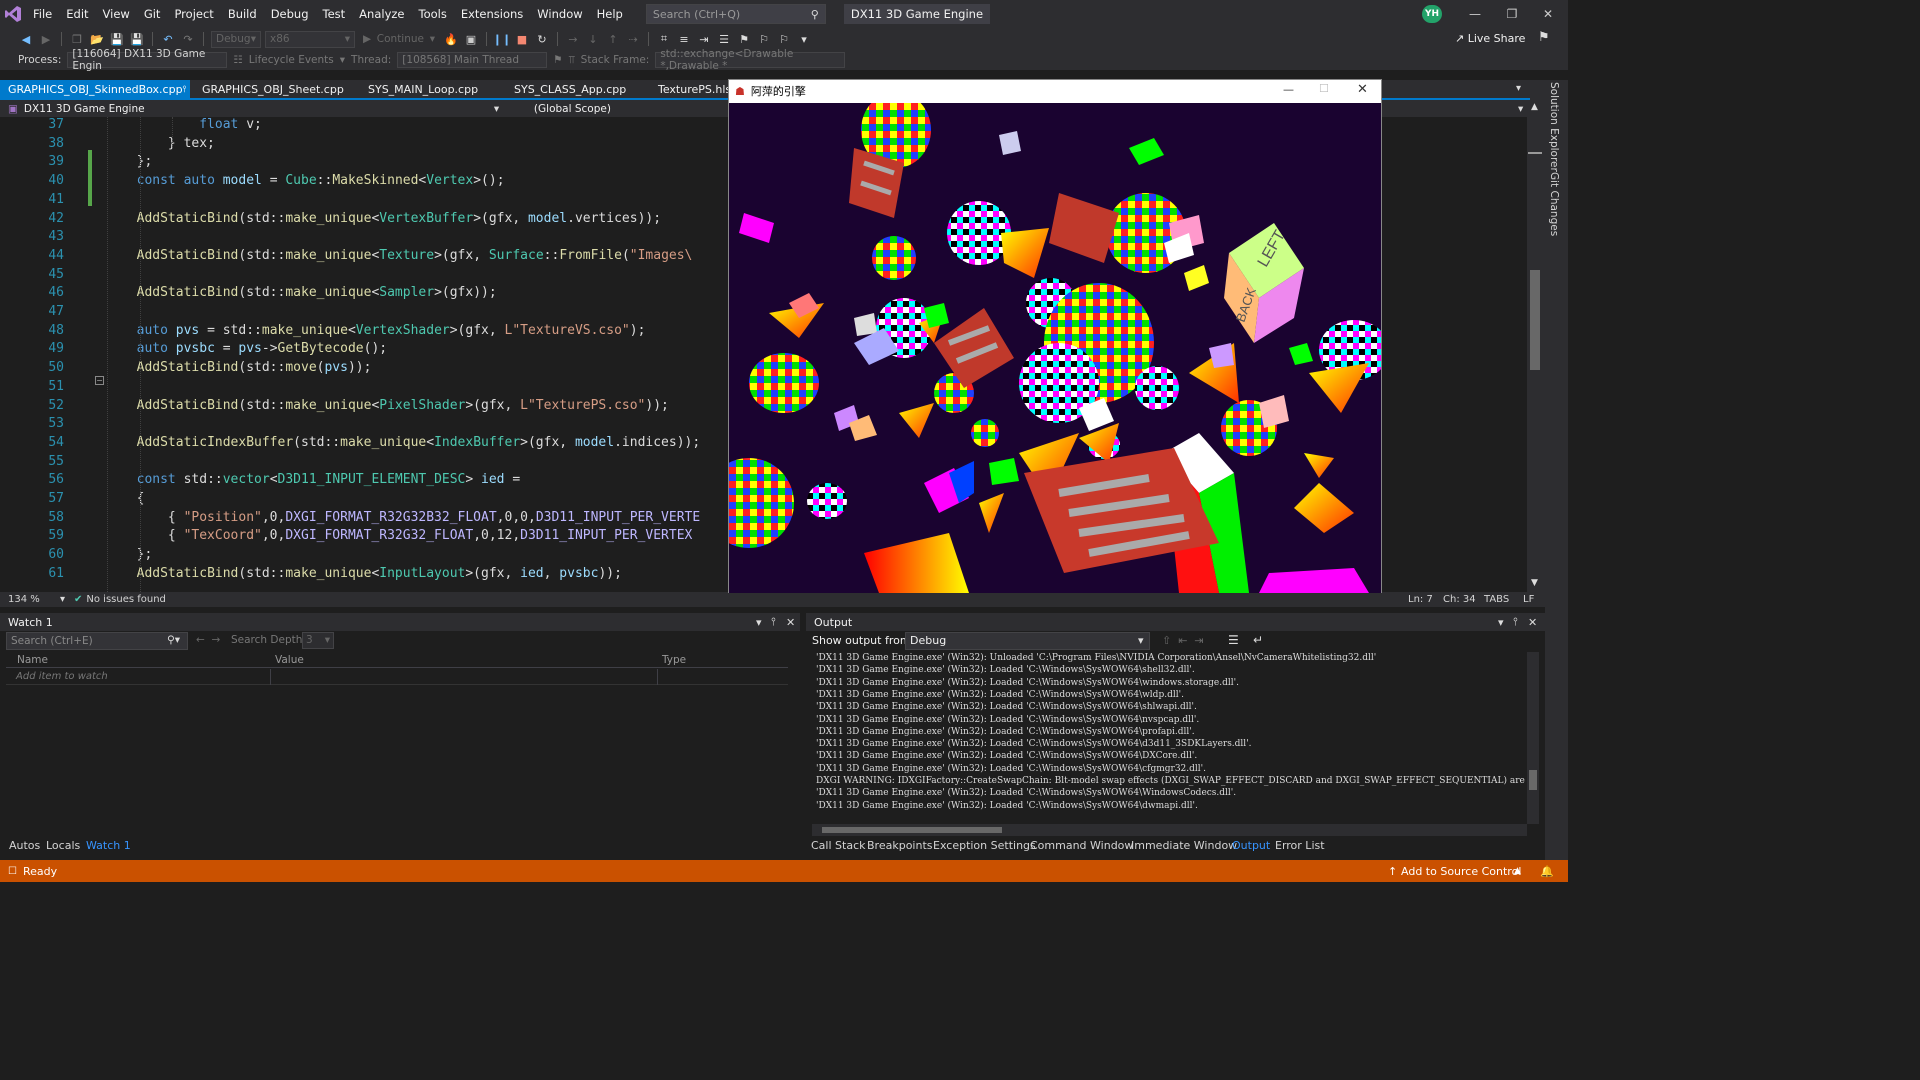  I want to click on tab-graphics-obj-sheet-cpp: GRAPHICS_OBJ_Sheet.cpp, so click(275, 90).